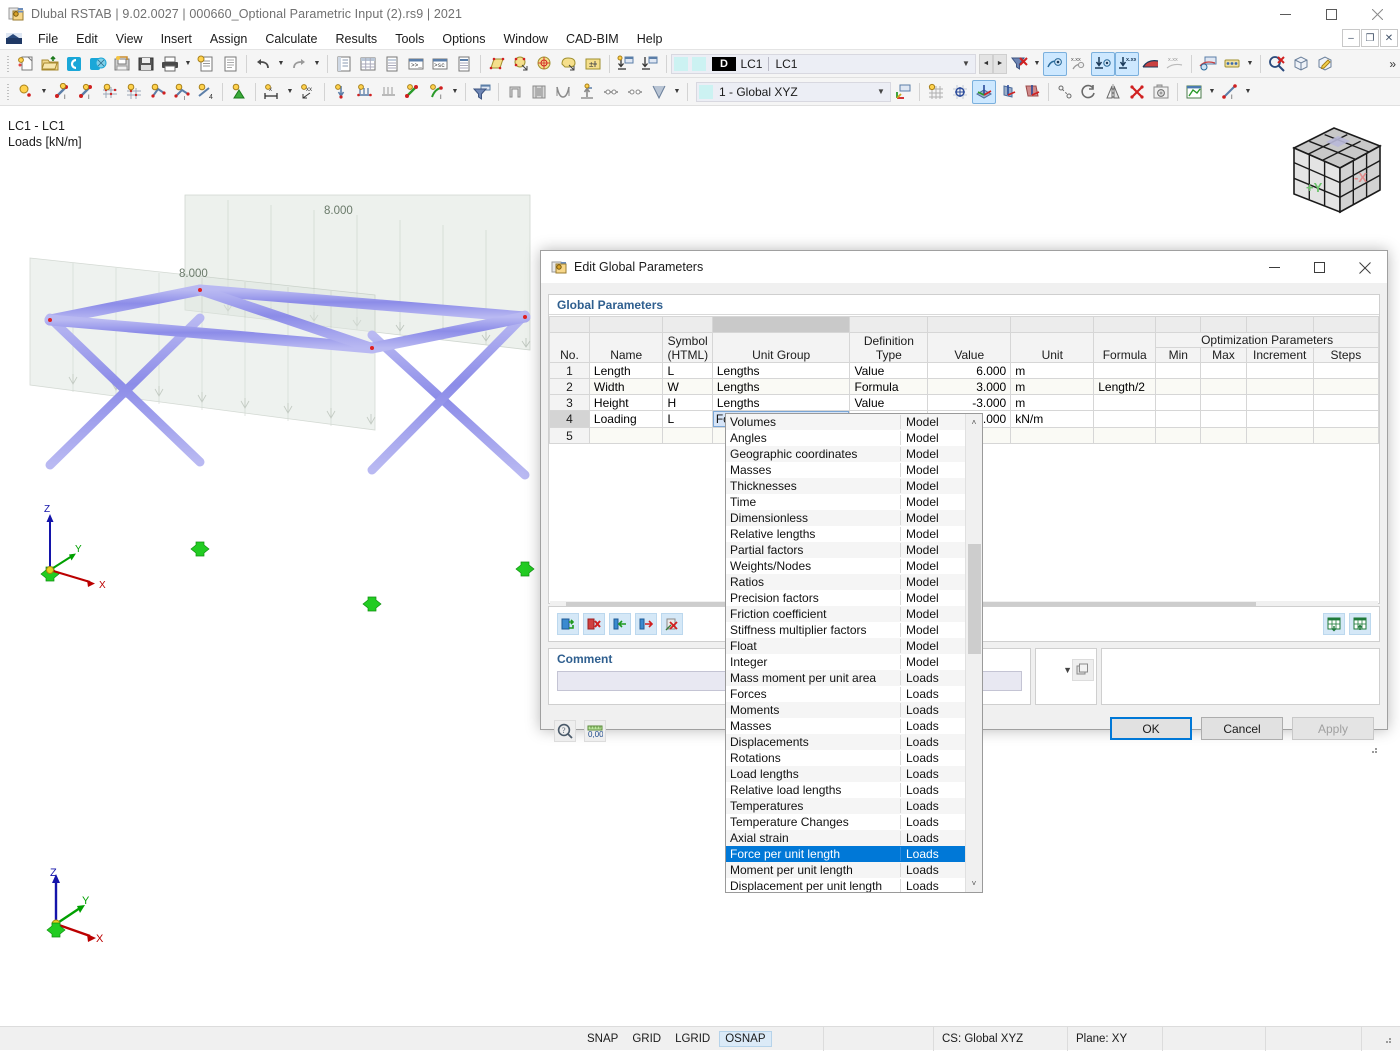  Describe the element at coordinates (26, 92) in the screenshot. I see `new-node-icon` at that location.